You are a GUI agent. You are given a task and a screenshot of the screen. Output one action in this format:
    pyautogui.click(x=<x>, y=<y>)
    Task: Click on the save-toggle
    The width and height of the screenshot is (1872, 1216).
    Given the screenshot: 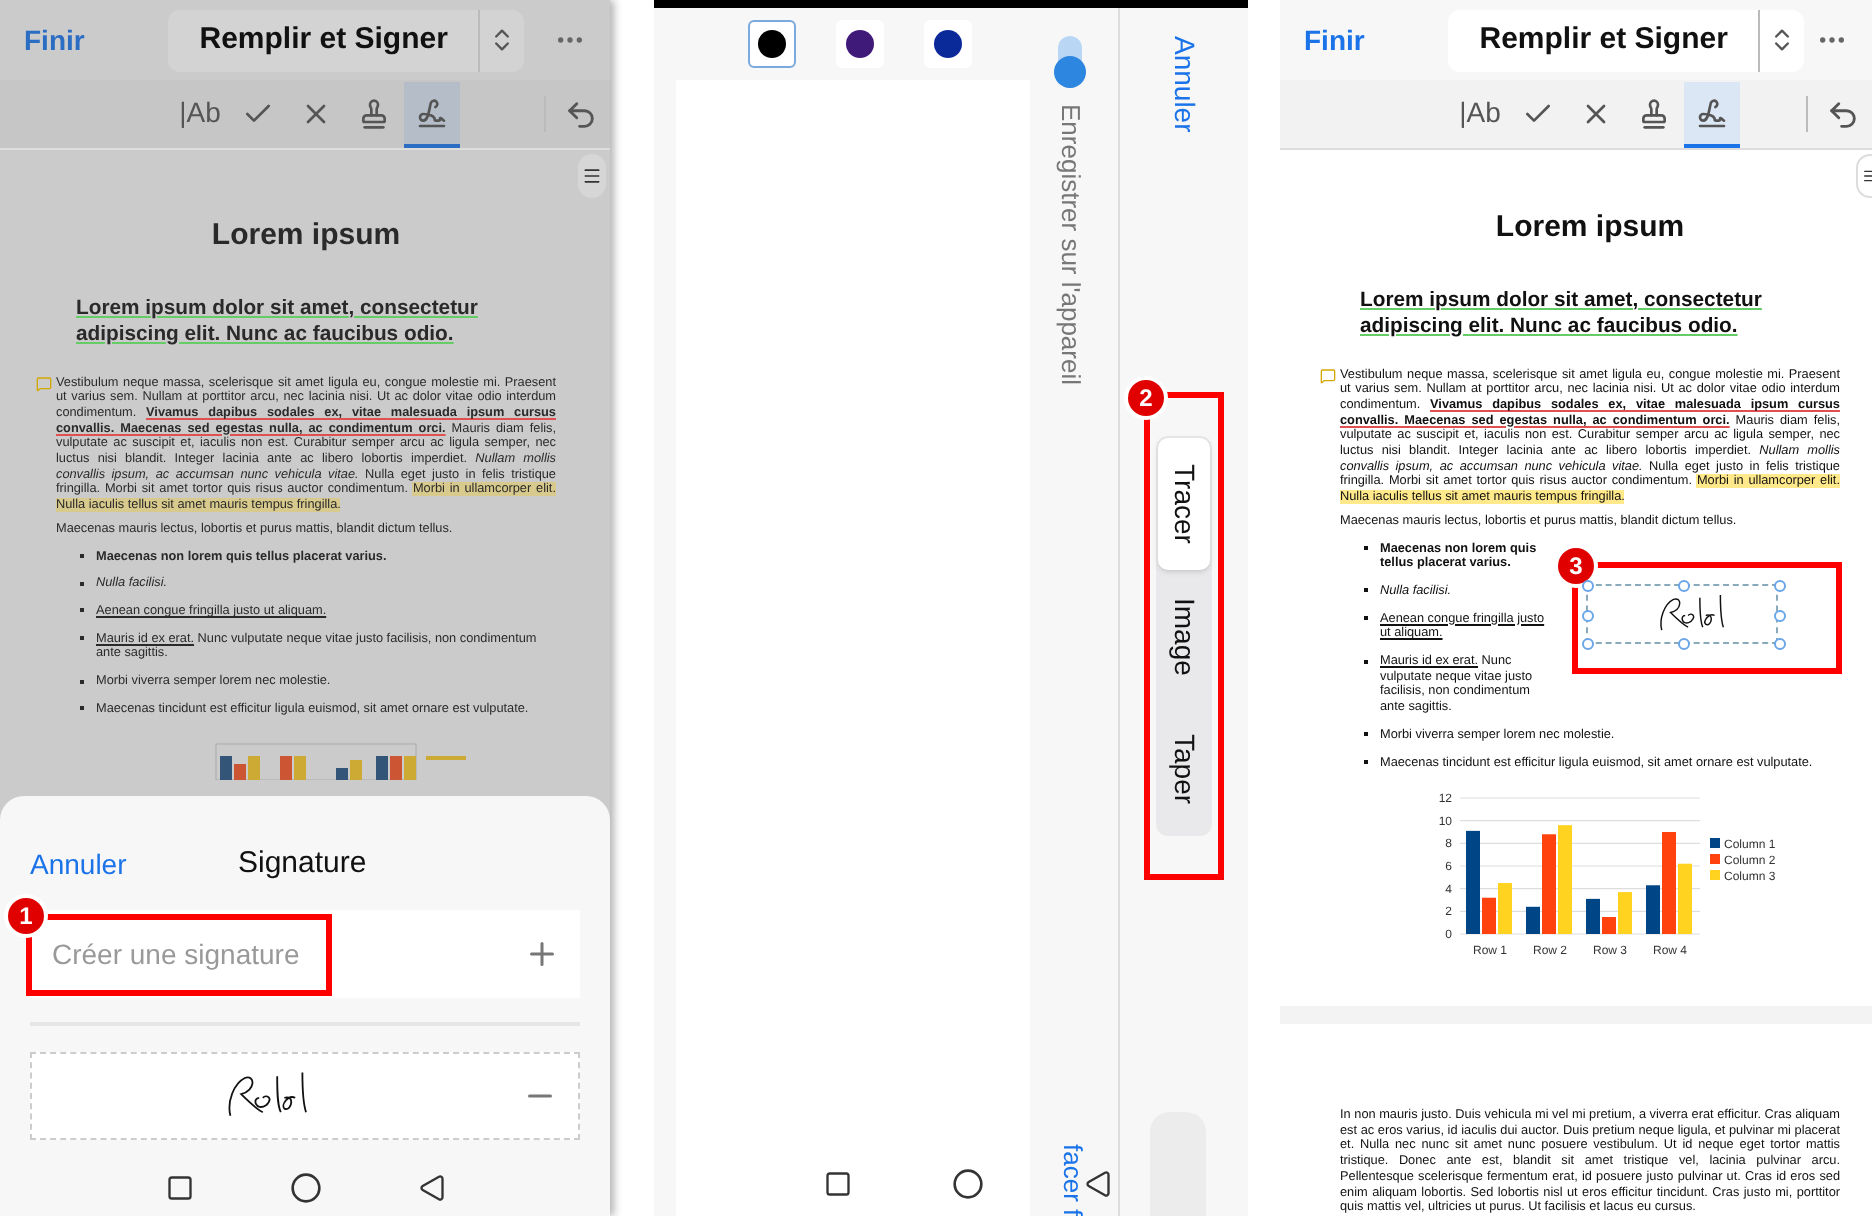 What is the action you would take?
    pyautogui.click(x=1070, y=62)
    